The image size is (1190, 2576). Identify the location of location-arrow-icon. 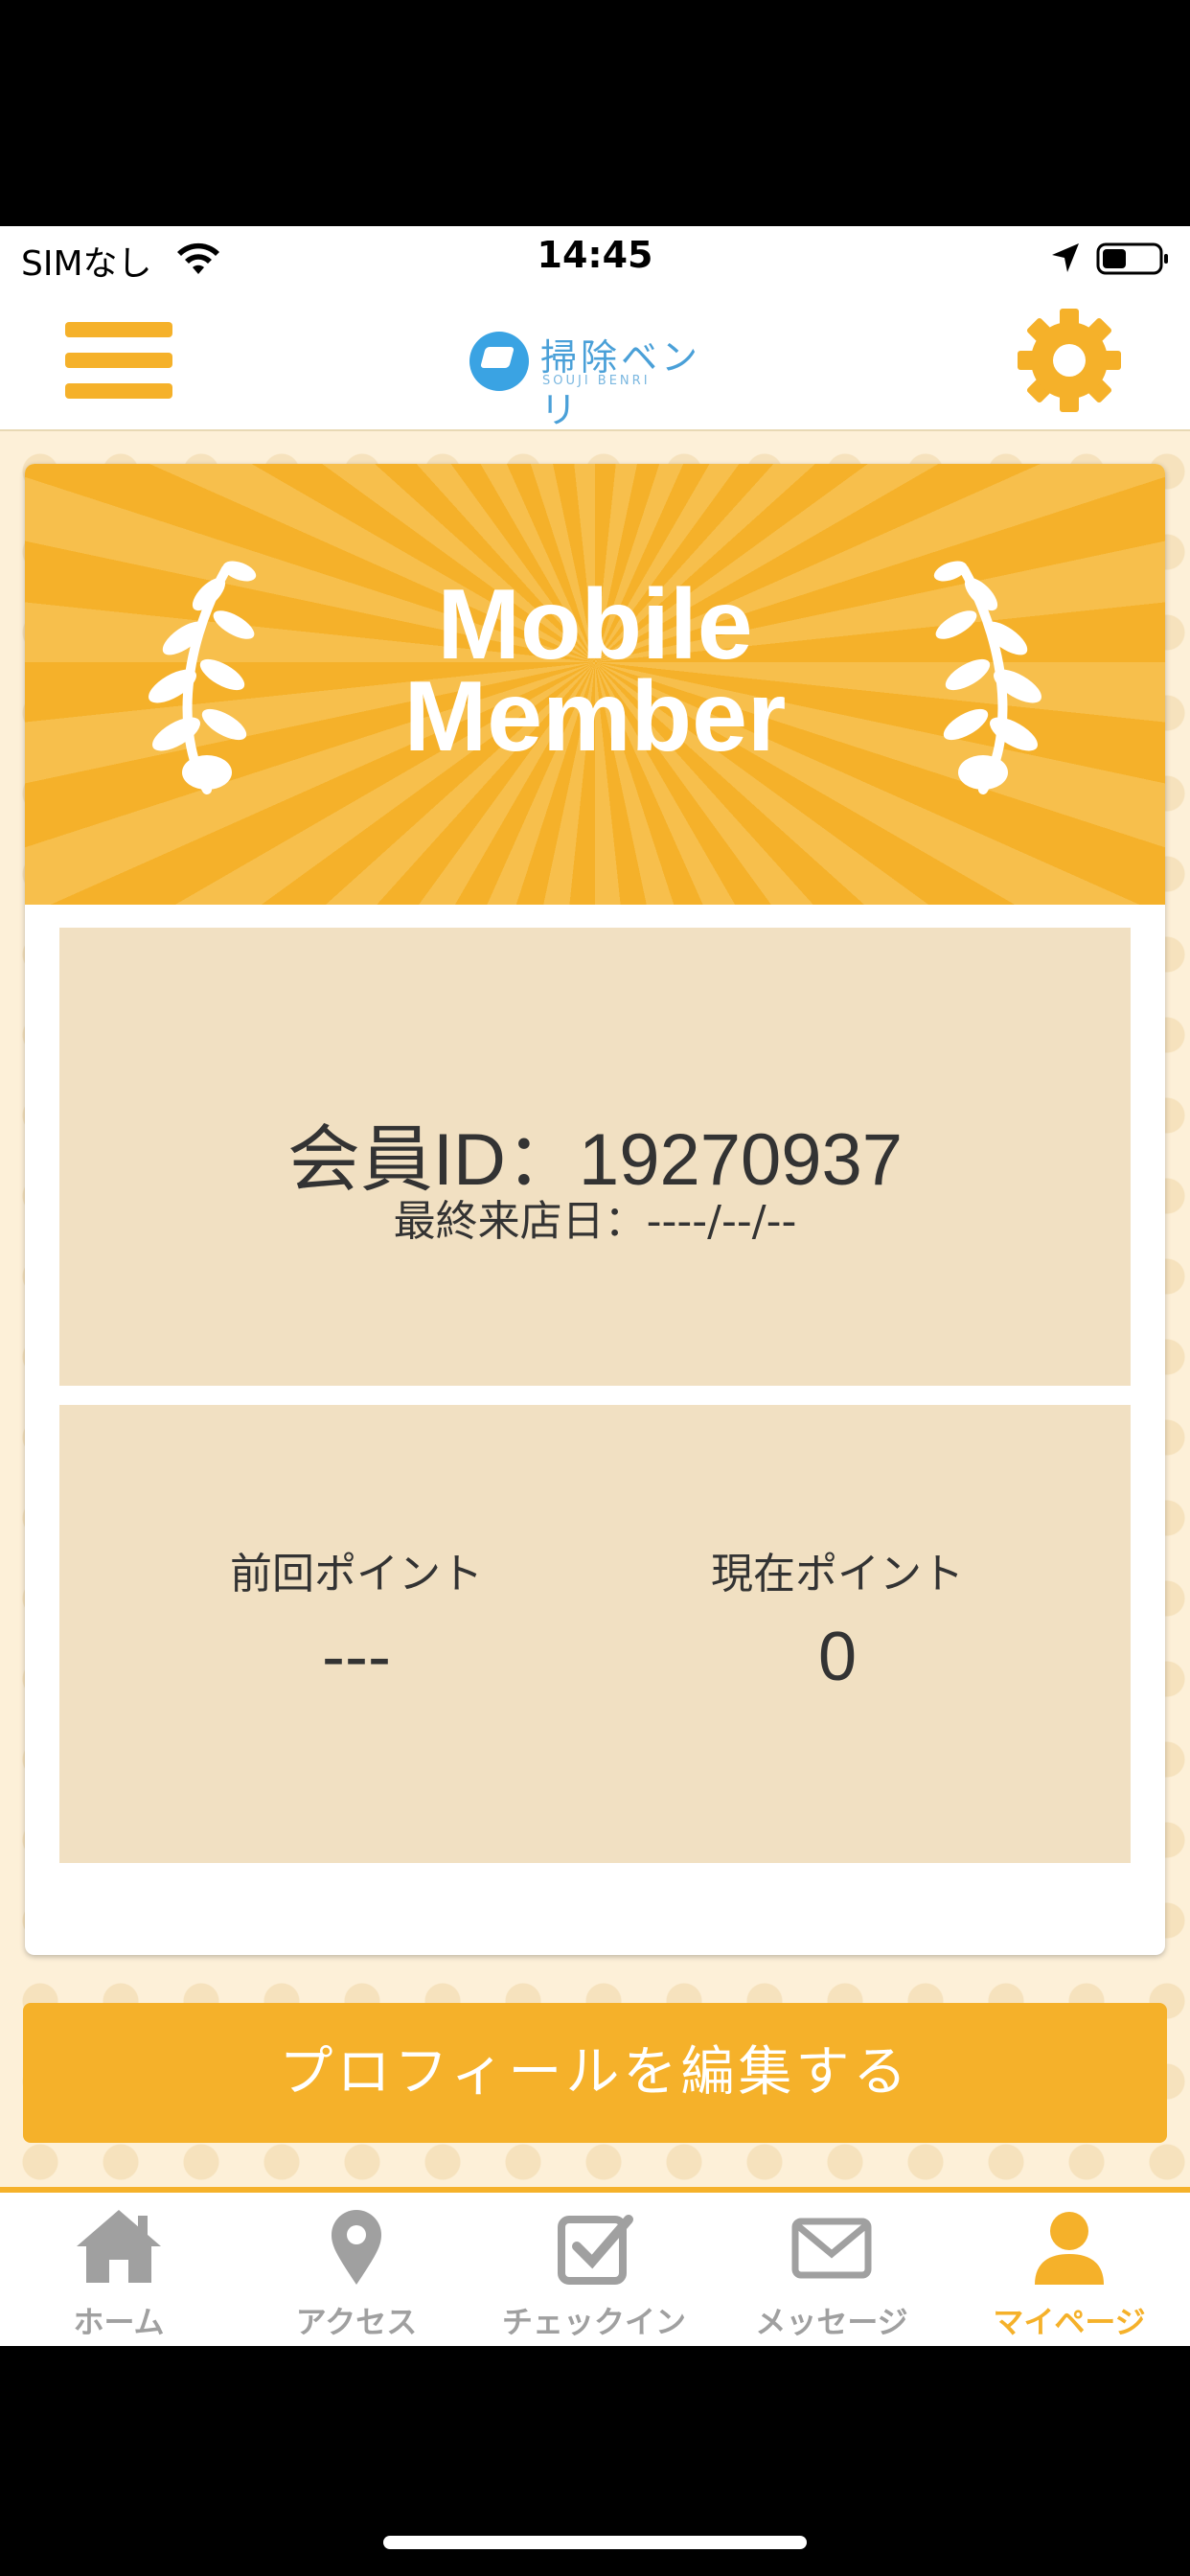
(1066, 257).